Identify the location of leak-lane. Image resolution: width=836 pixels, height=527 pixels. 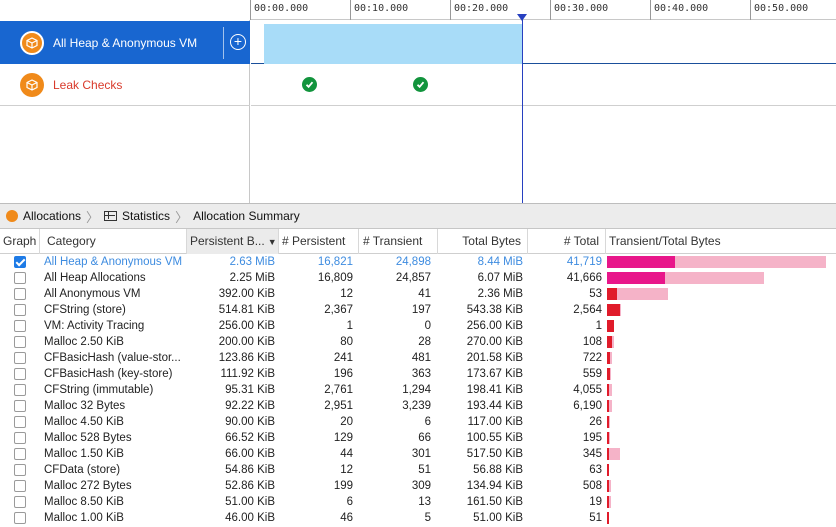
(543, 85).